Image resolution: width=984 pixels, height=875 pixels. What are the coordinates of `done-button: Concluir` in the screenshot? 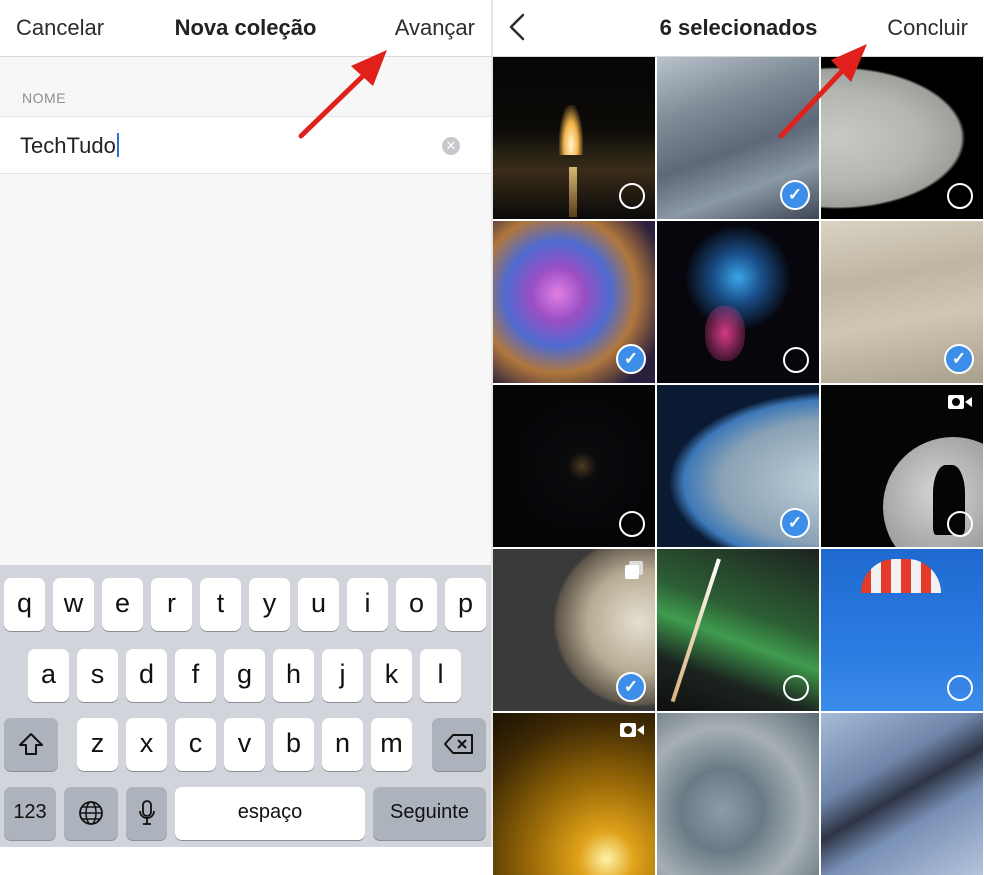 It's located at (927, 28).